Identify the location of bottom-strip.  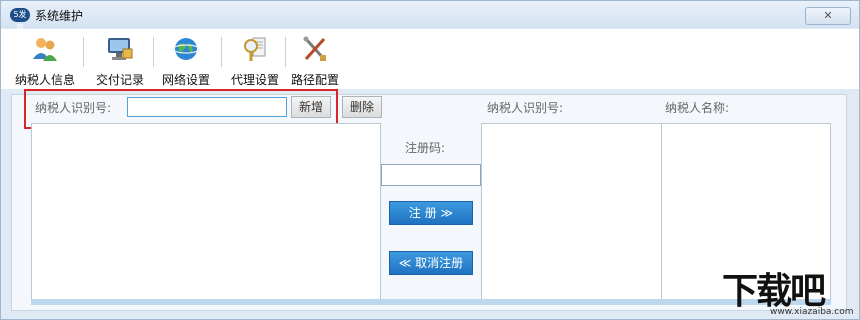
(431, 302).